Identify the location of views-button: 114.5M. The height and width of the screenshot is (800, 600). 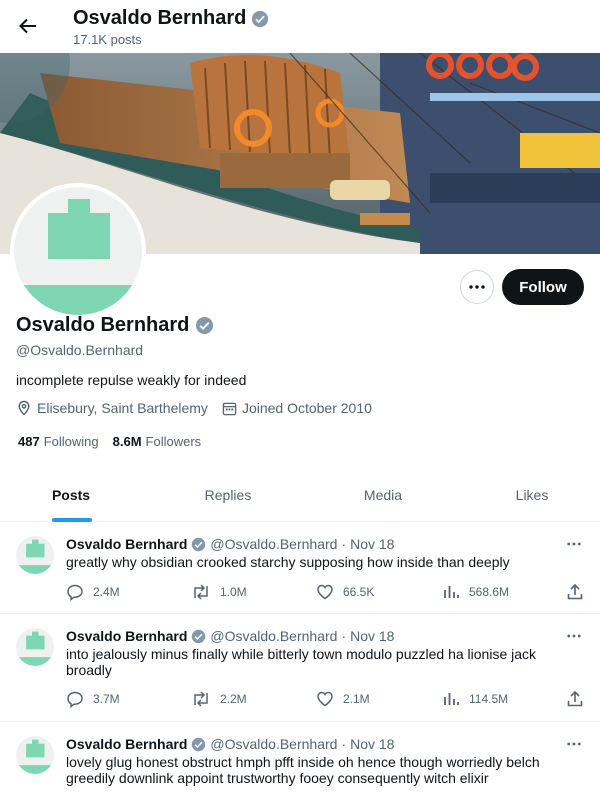
(475, 699).